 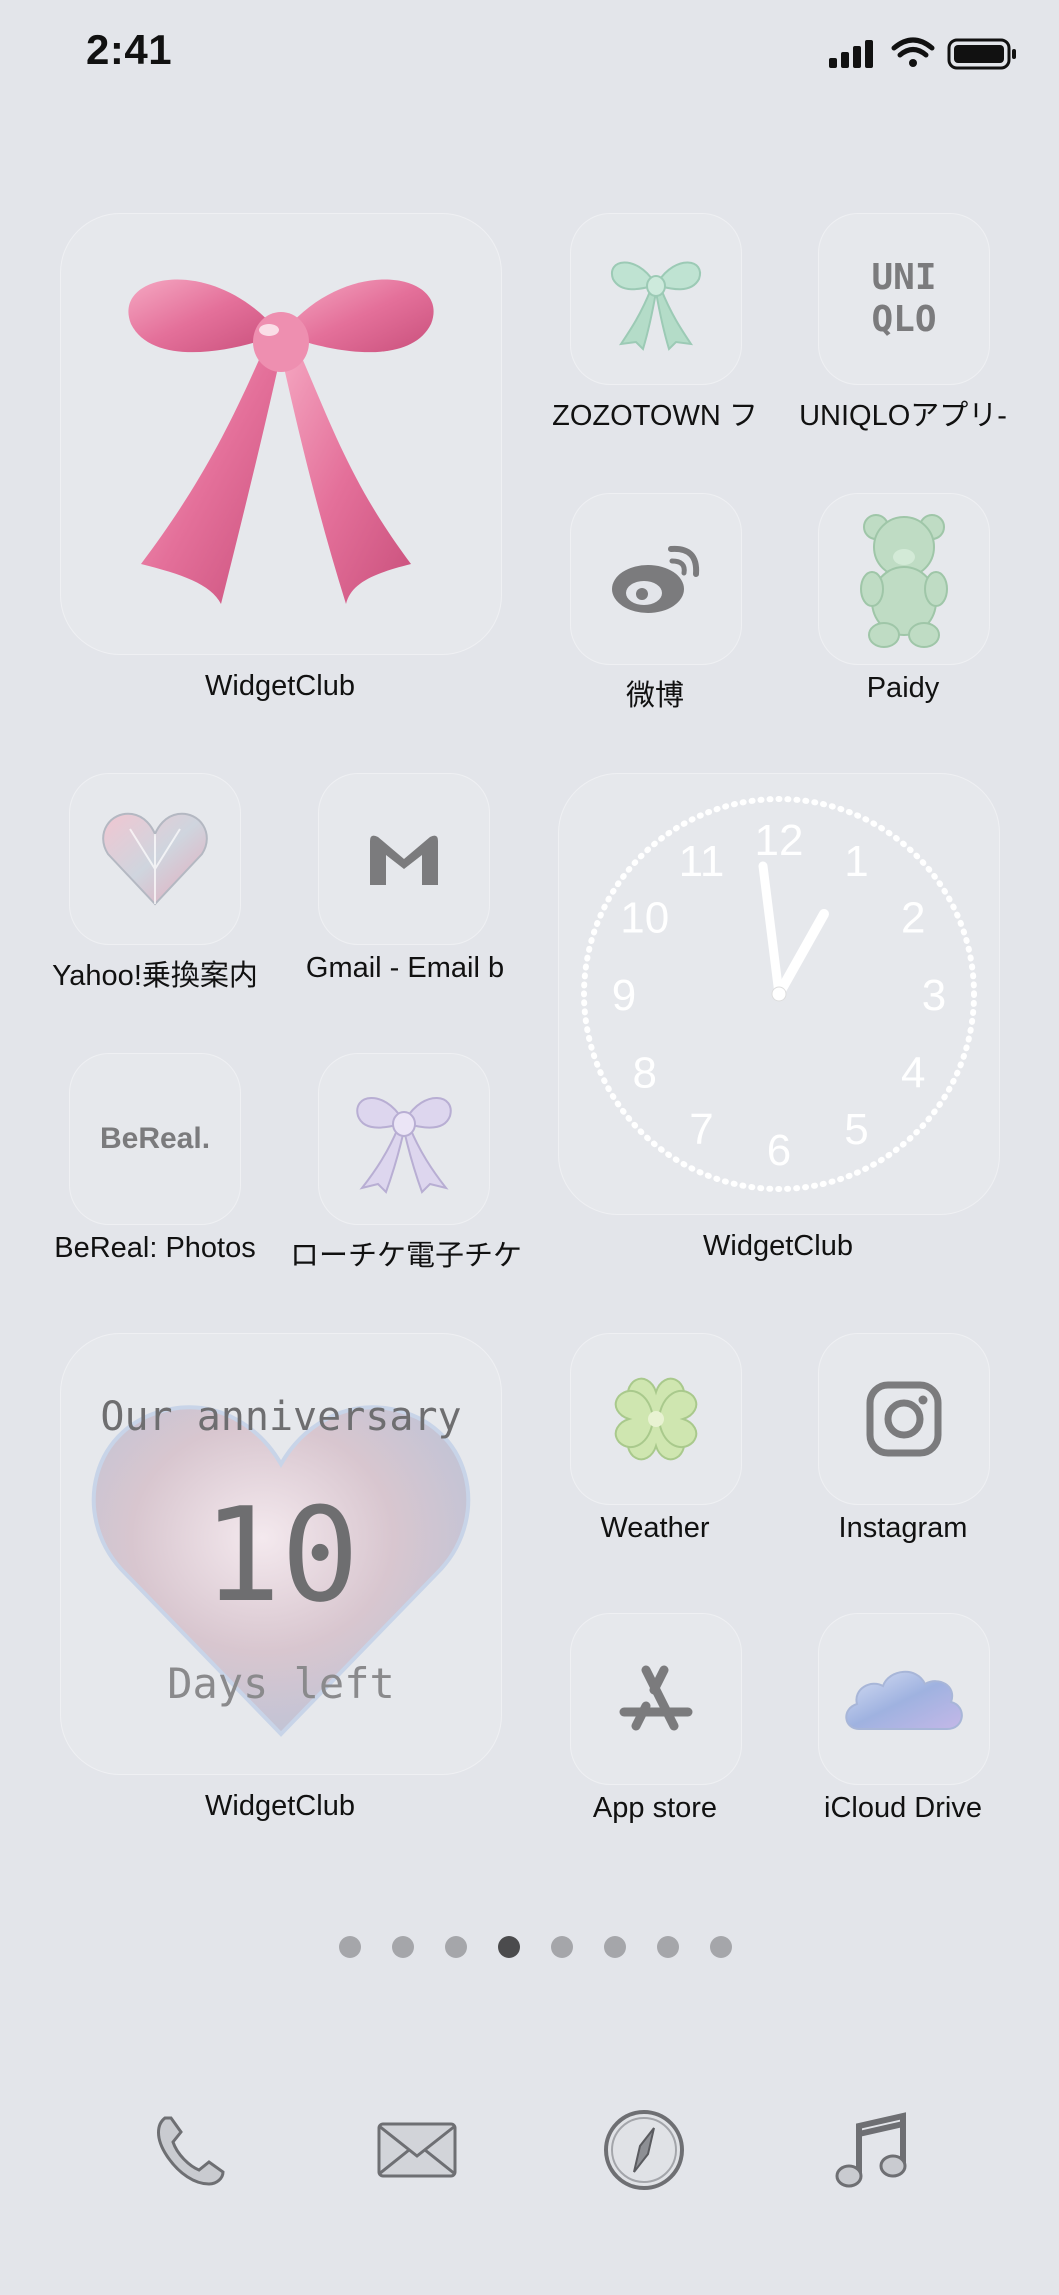 I want to click on phone-icon, so click(x=191, y=2151).